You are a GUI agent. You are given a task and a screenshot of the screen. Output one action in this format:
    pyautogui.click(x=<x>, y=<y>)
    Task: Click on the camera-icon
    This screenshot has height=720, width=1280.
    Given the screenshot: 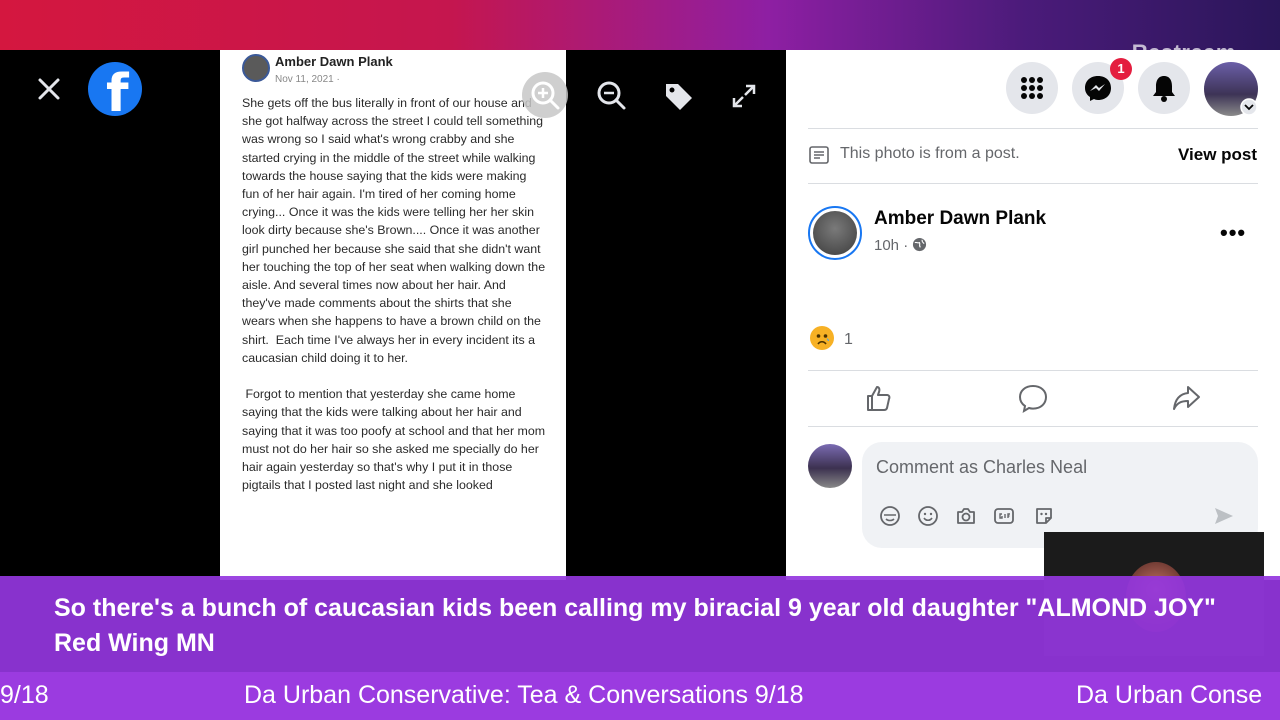 What is the action you would take?
    pyautogui.click(x=966, y=516)
    